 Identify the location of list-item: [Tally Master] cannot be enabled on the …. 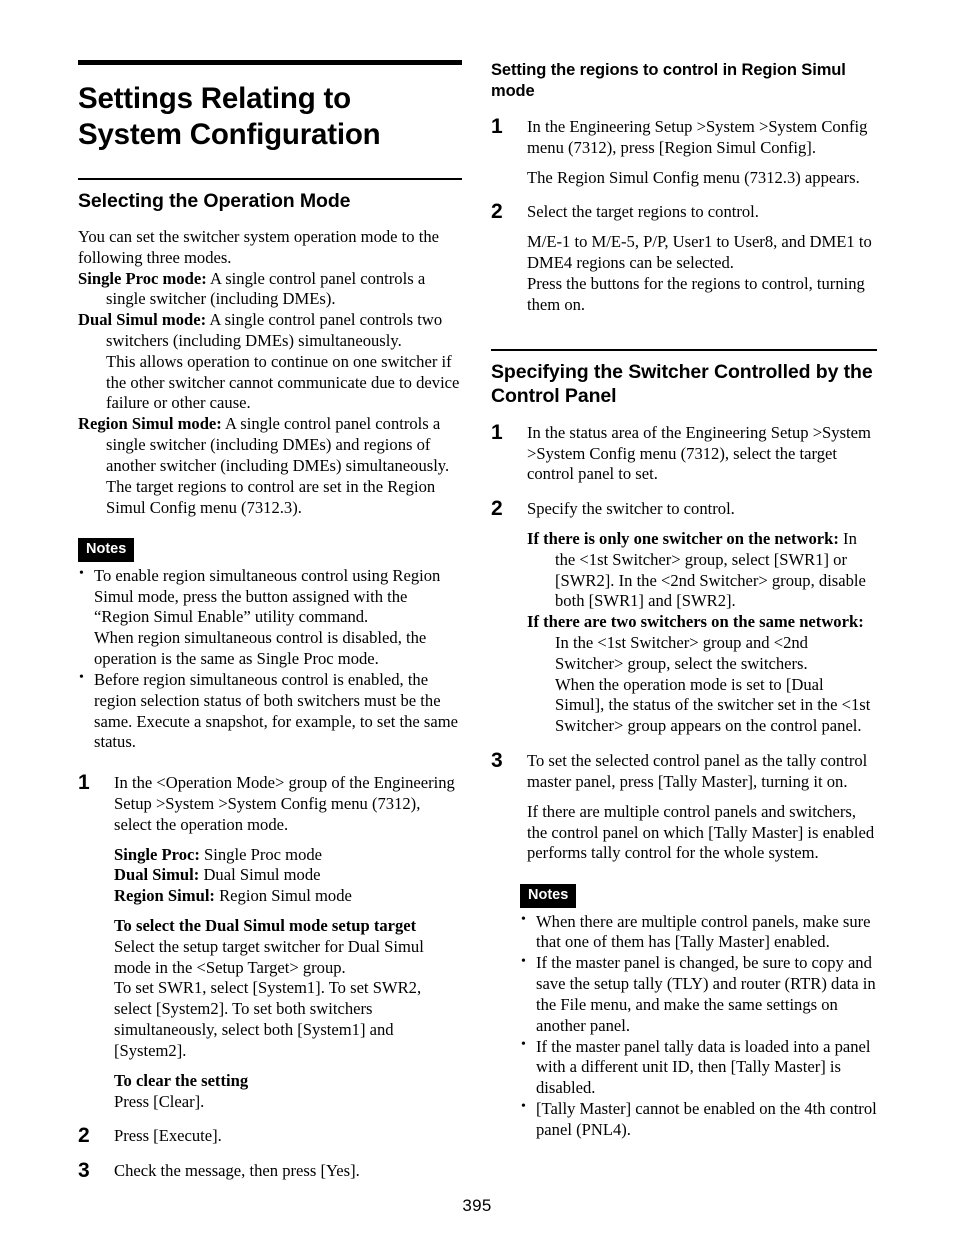
(698, 1119).